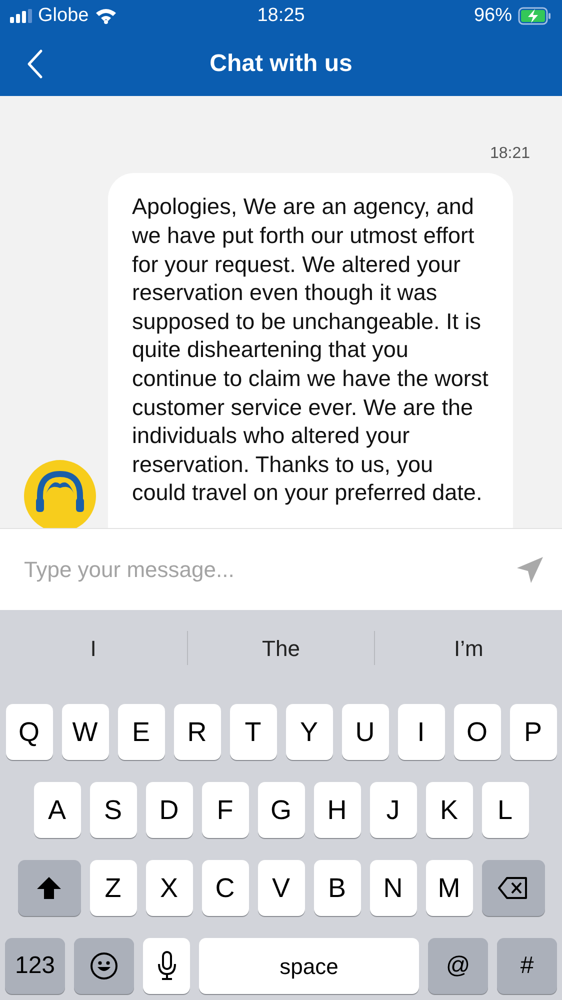  Describe the element at coordinates (253, 732) in the screenshot. I see `key: T` at that location.